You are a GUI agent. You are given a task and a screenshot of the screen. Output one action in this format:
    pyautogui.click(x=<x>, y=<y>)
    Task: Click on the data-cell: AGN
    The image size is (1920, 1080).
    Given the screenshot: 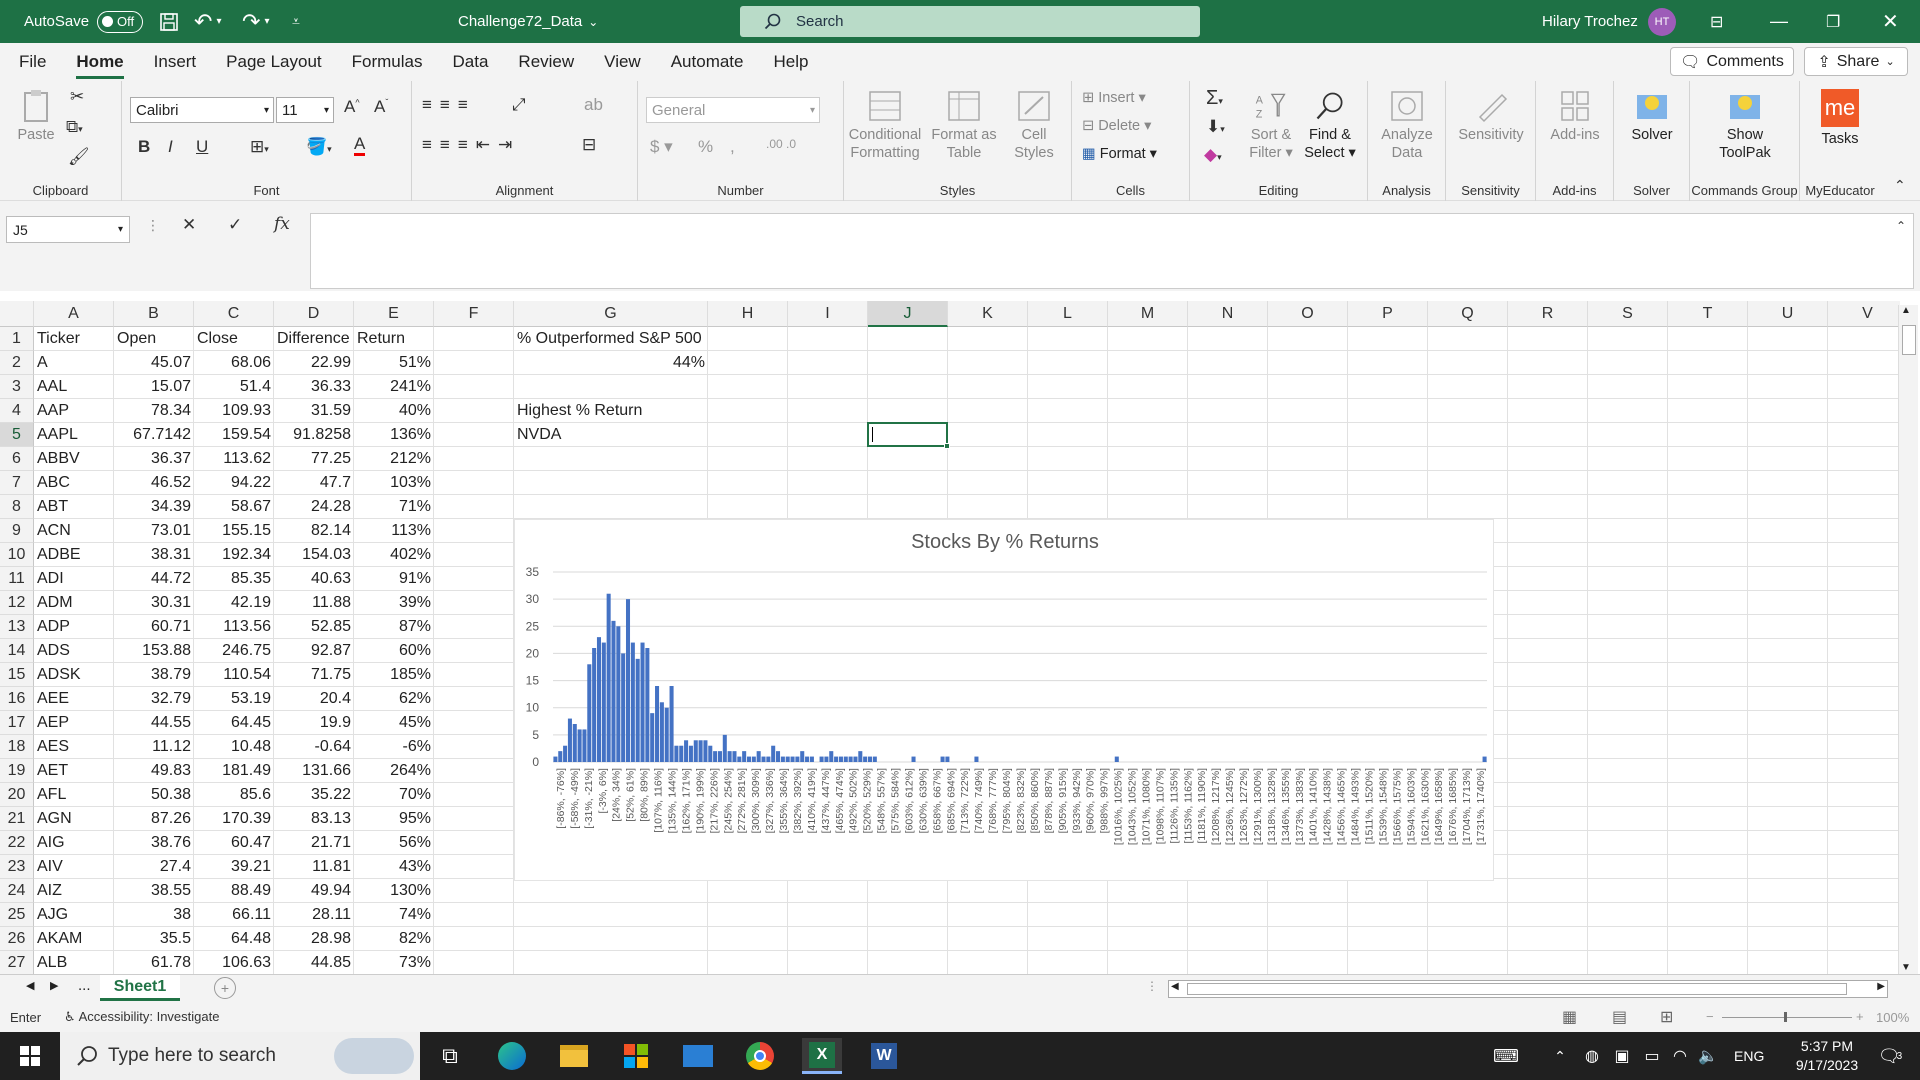 What is the action you would take?
    pyautogui.click(x=74, y=819)
    